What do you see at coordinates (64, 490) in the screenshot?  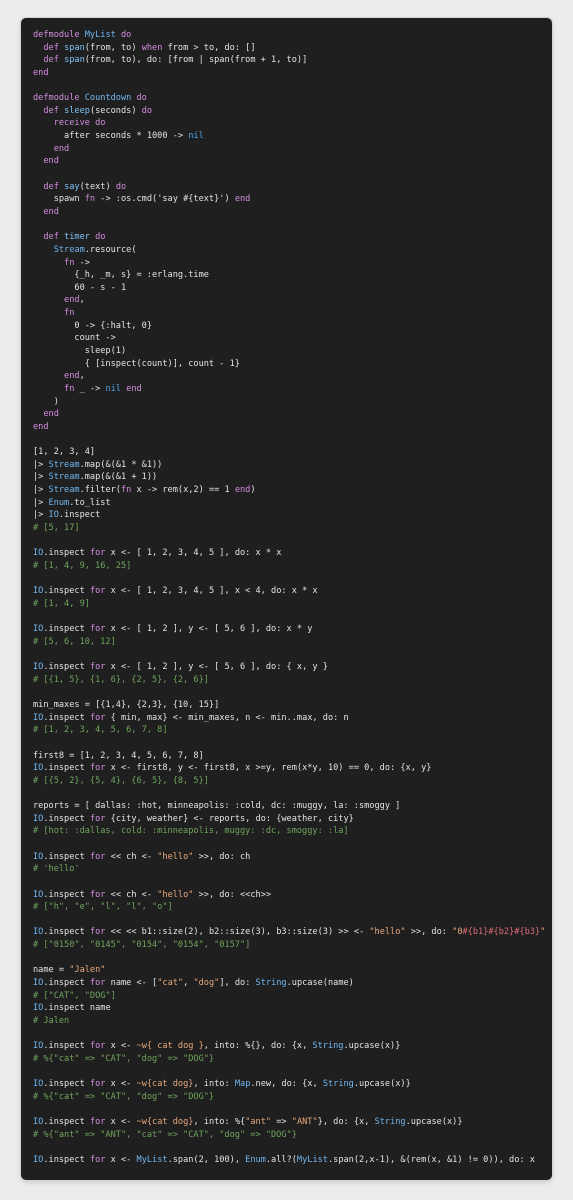 I see `code-token-module: Stream` at bounding box center [64, 490].